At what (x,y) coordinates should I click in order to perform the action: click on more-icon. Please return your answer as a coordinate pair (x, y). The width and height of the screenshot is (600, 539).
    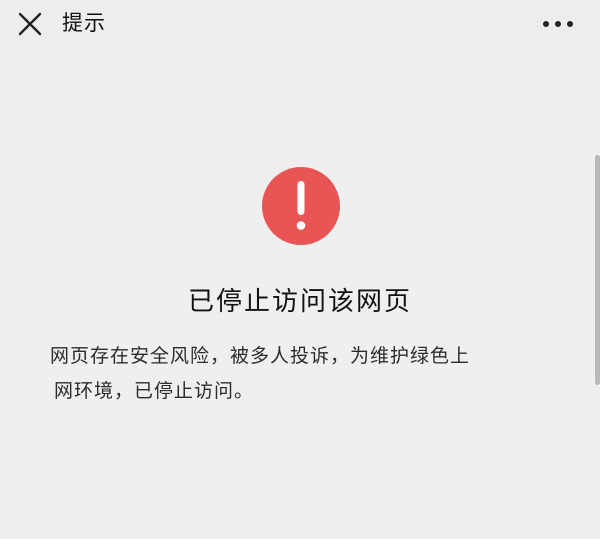
    Looking at the image, I should click on (558, 24).